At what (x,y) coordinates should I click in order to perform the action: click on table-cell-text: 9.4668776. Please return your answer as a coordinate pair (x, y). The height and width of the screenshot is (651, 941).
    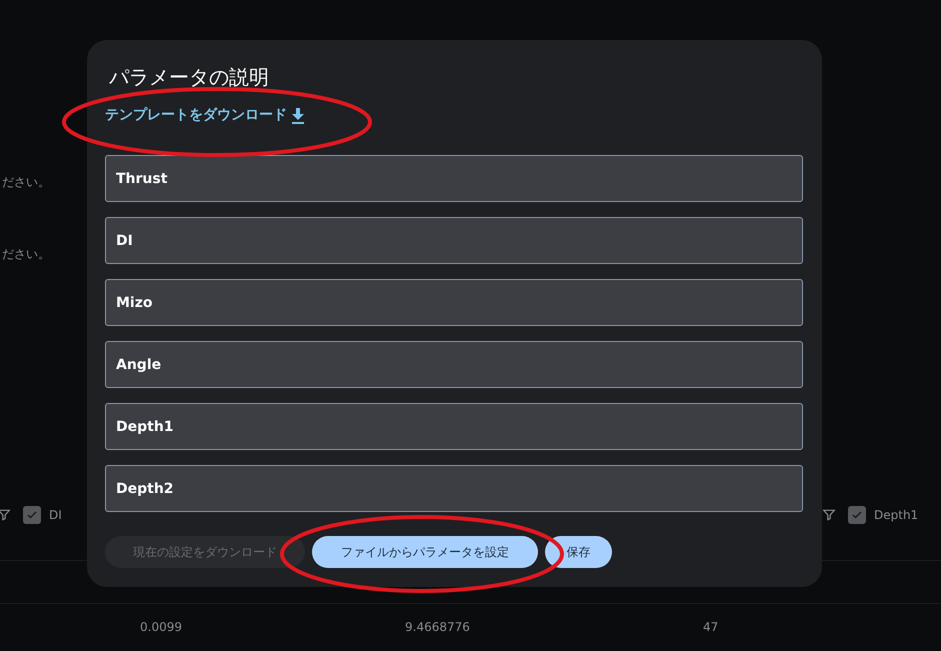
    Looking at the image, I should click on (437, 627).